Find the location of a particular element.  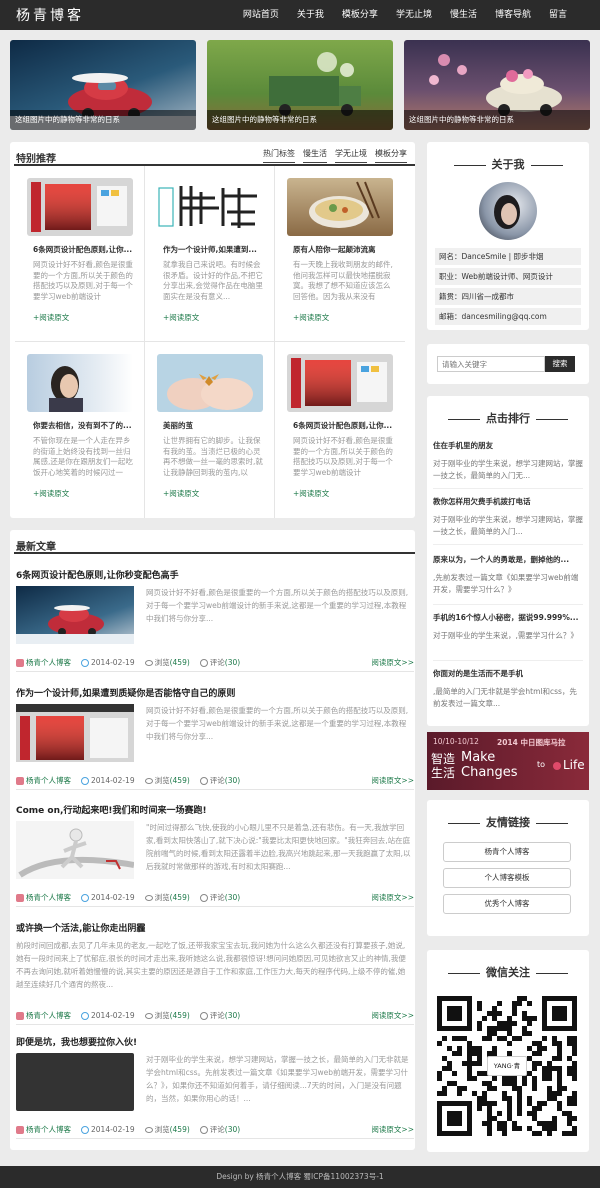

section-divider is located at coordinates (214, 553).